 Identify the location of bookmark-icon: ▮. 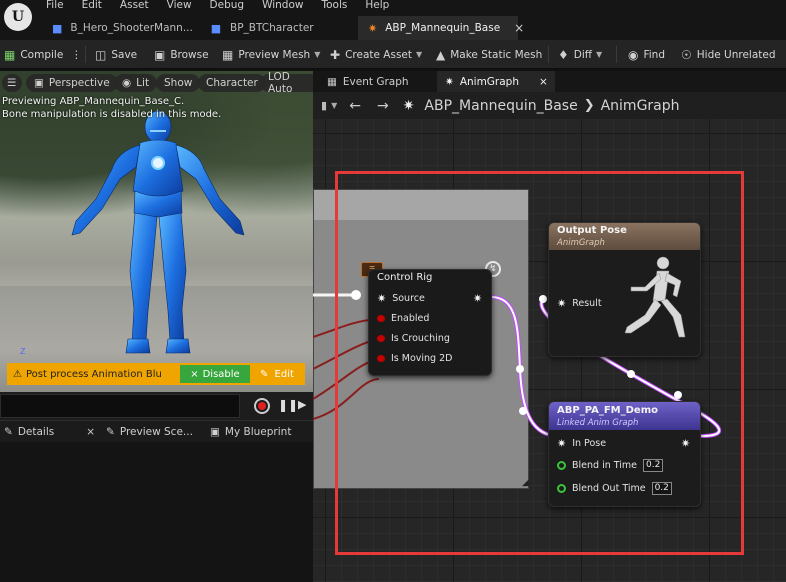
(324, 105).